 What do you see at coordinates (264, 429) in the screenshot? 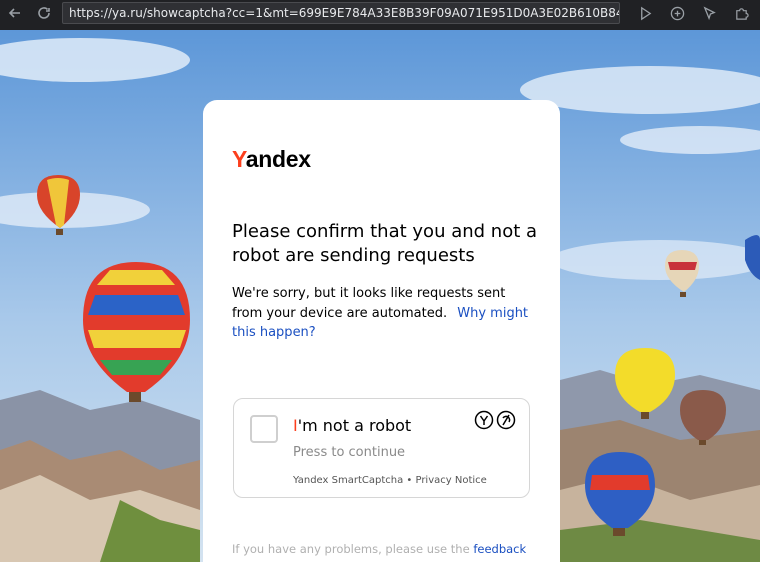
I see `not-robot-checkbox` at bounding box center [264, 429].